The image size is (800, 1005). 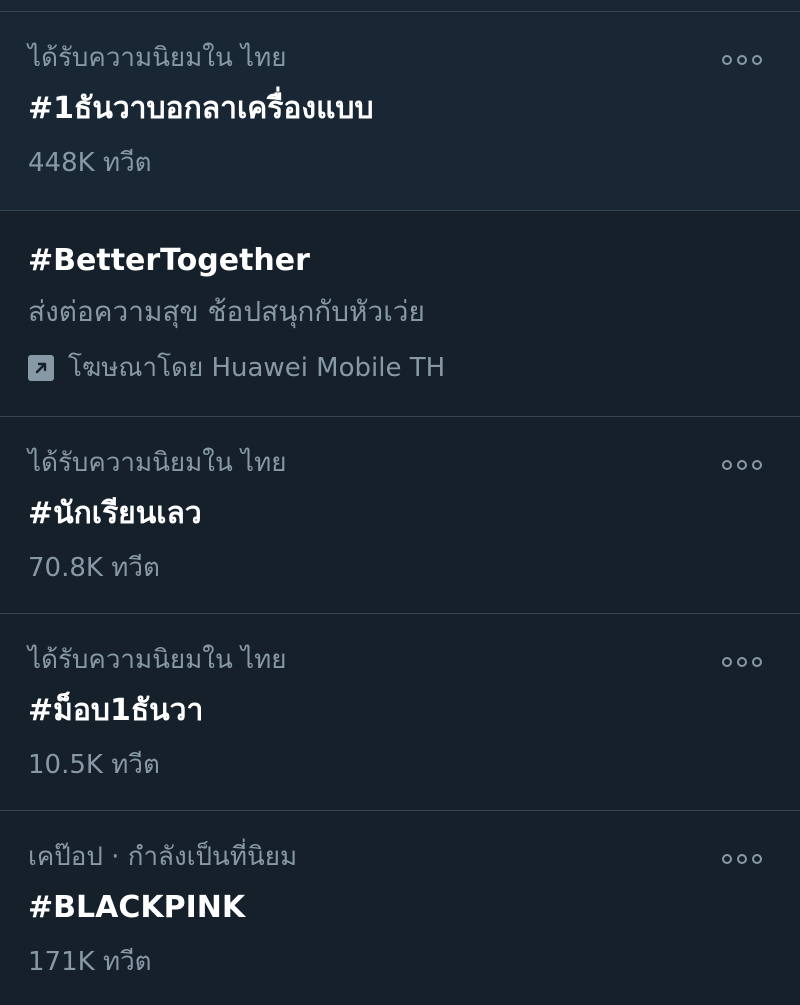 What do you see at coordinates (94, 765) in the screenshot?
I see `tweet-count: 10.5K ทวีต` at bounding box center [94, 765].